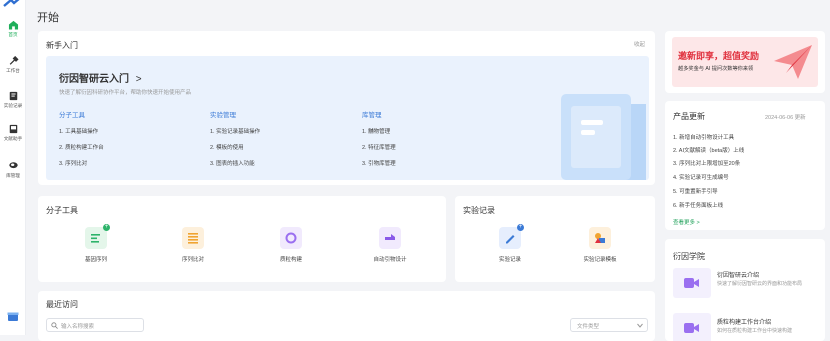 The height and width of the screenshot is (341, 830). What do you see at coordinates (346, 316) in the screenshot?
I see `recent-card: 最近访问 输入名称搜索 文件类型` at bounding box center [346, 316].